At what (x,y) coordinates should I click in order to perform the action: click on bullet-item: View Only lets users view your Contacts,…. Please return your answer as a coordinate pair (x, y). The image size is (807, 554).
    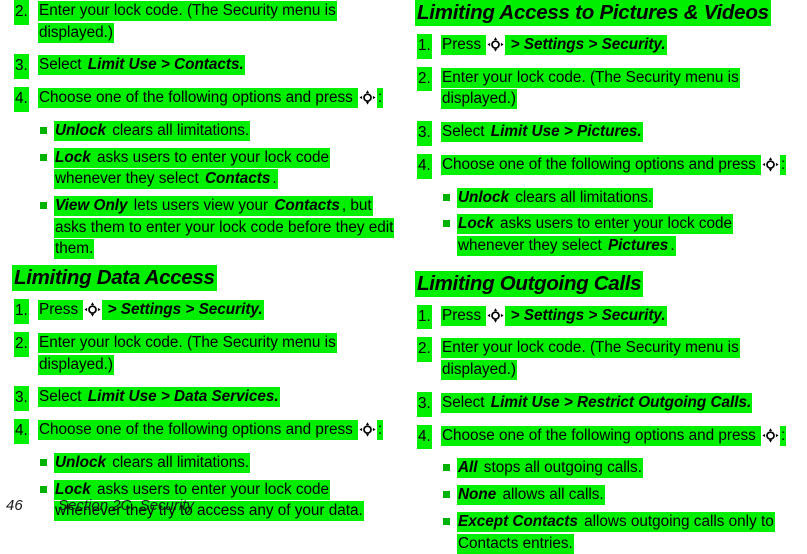
    Looking at the image, I should click on (204, 227).